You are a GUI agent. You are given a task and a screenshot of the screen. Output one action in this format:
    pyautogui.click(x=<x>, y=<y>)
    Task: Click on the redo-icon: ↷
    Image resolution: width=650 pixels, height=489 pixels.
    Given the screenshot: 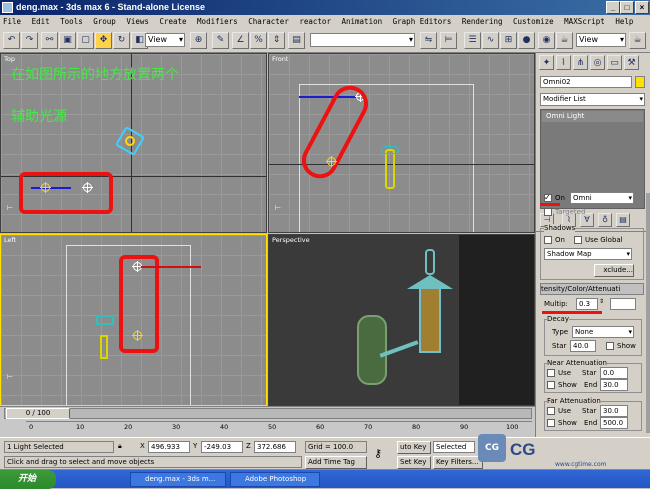 What is the action you would take?
    pyautogui.click(x=29, y=40)
    